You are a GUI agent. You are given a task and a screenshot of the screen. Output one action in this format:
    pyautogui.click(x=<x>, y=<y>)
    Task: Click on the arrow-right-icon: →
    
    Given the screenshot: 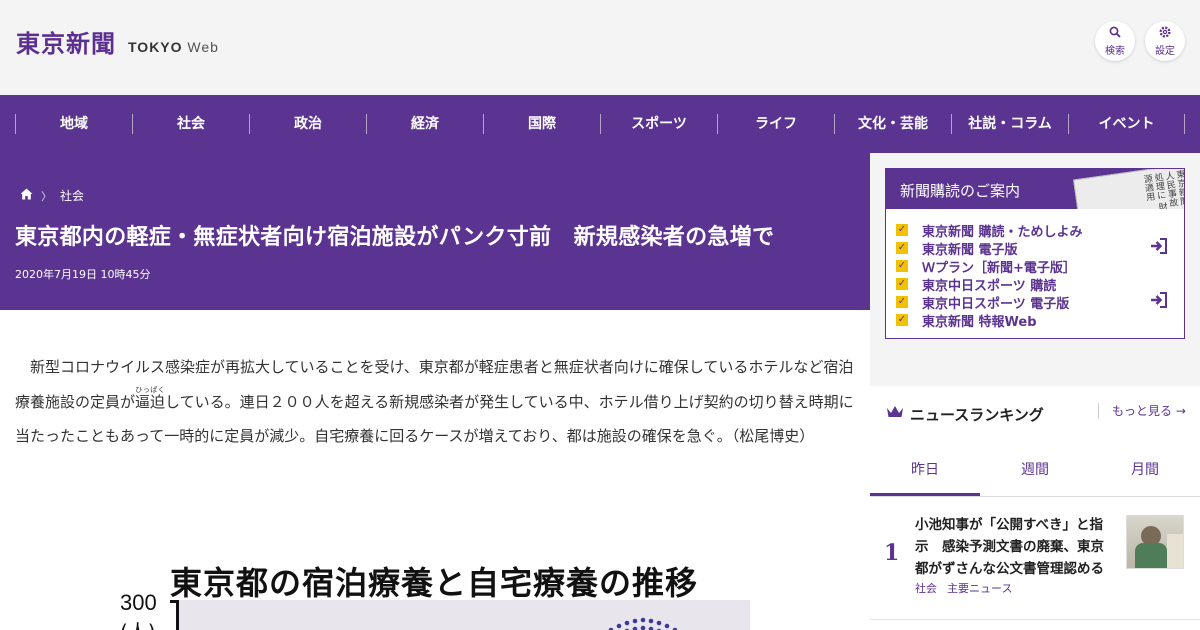 What is the action you would take?
    pyautogui.click(x=1180, y=411)
    